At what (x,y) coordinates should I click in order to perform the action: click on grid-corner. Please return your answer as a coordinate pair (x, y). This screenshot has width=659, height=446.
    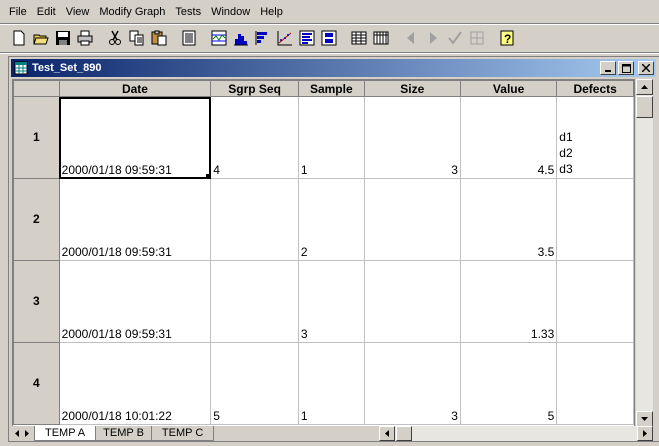
    Looking at the image, I should click on (36, 88).